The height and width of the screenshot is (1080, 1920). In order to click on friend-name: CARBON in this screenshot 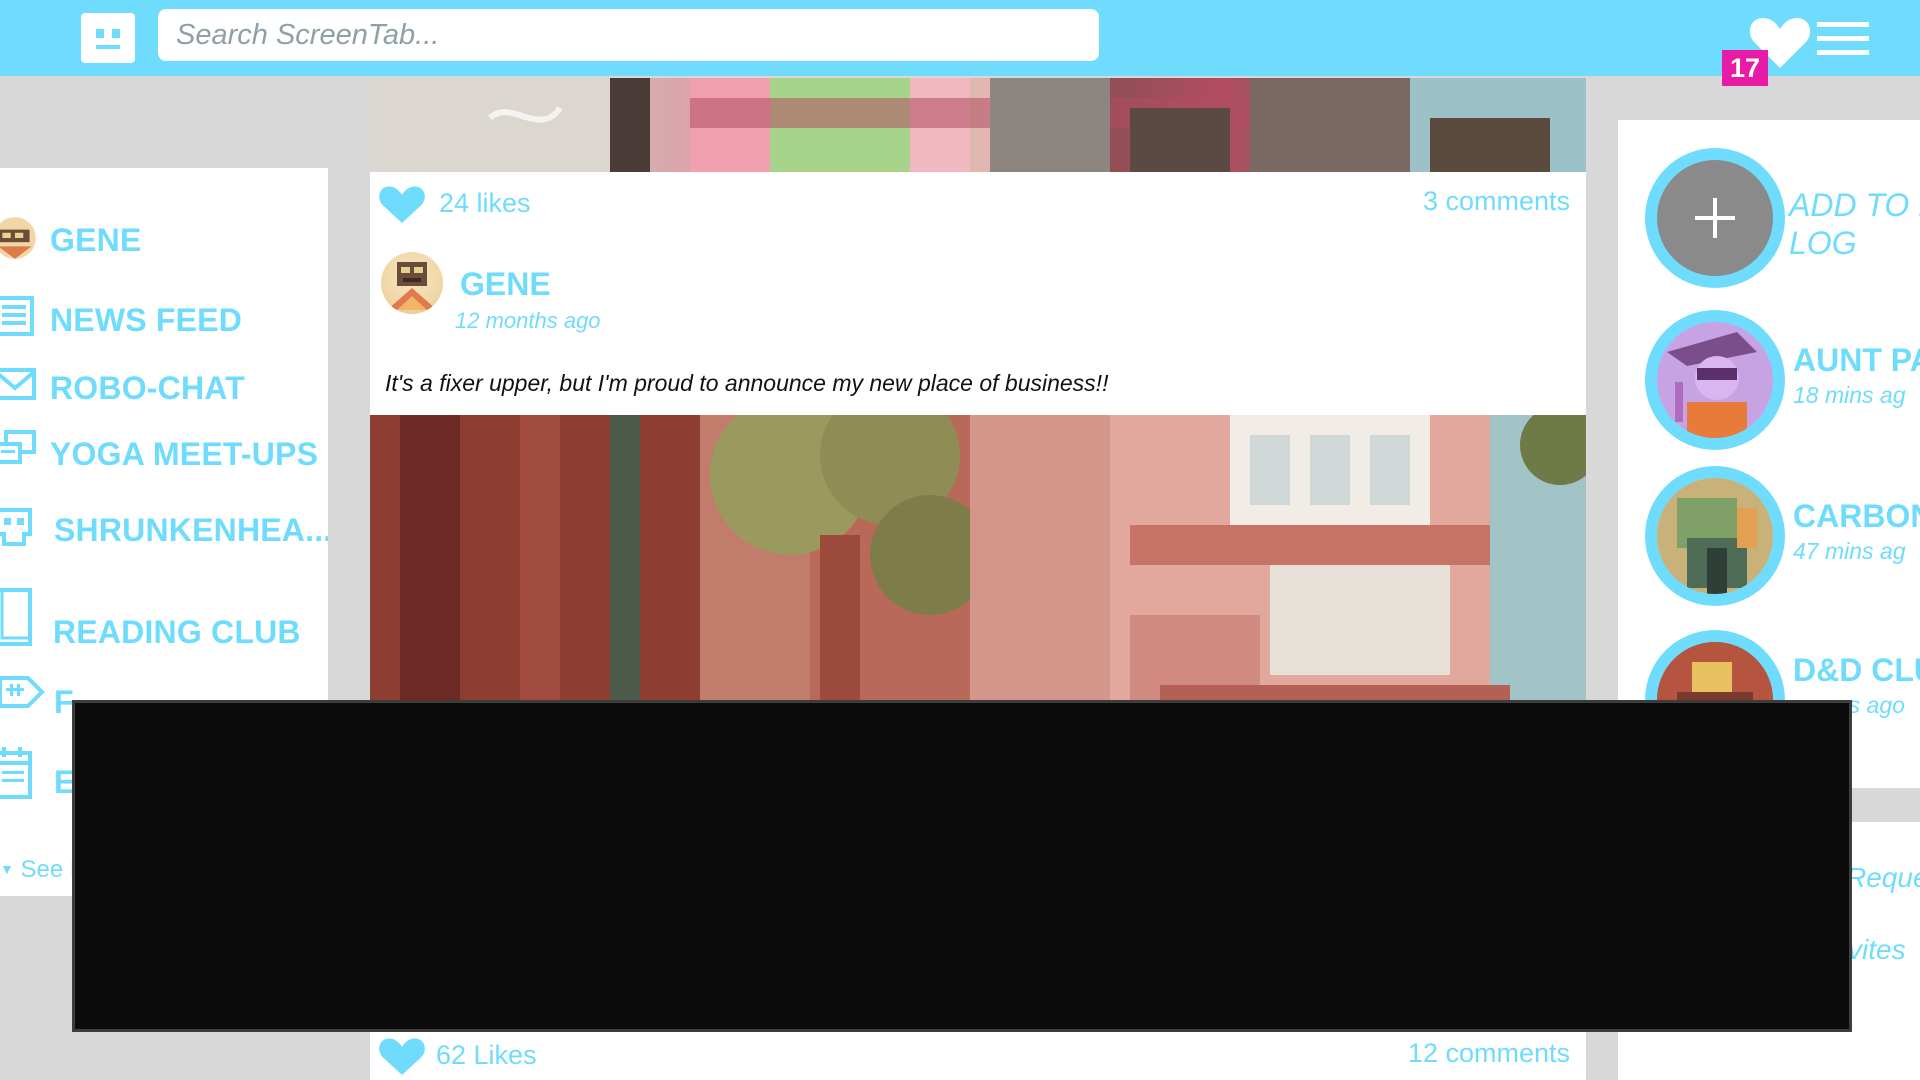, I will do `click(1856, 516)`.